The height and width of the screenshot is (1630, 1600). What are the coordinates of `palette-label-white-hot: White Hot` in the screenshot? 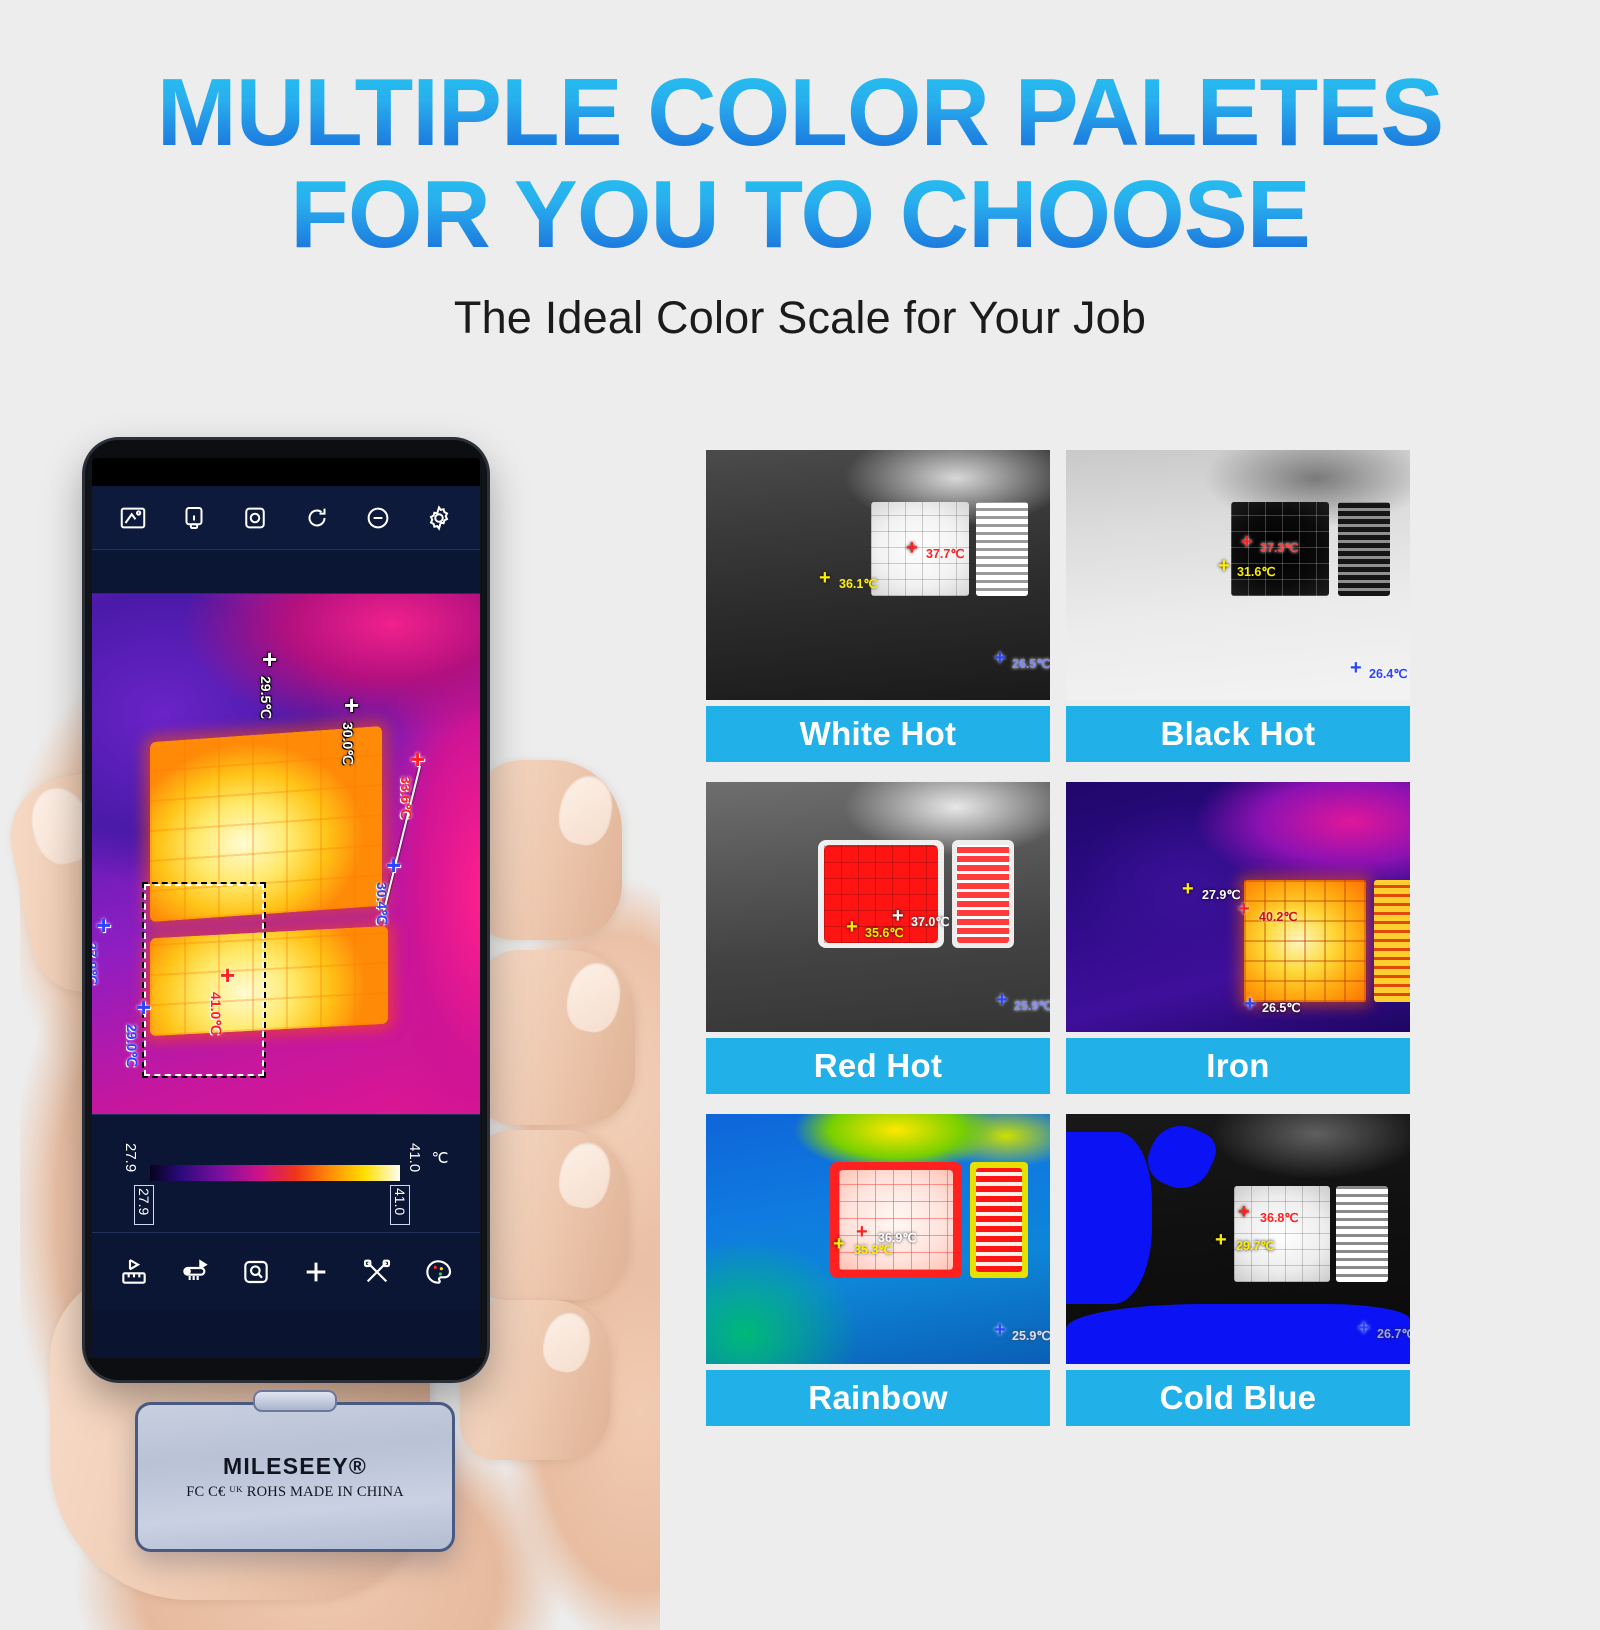 It's located at (878, 734).